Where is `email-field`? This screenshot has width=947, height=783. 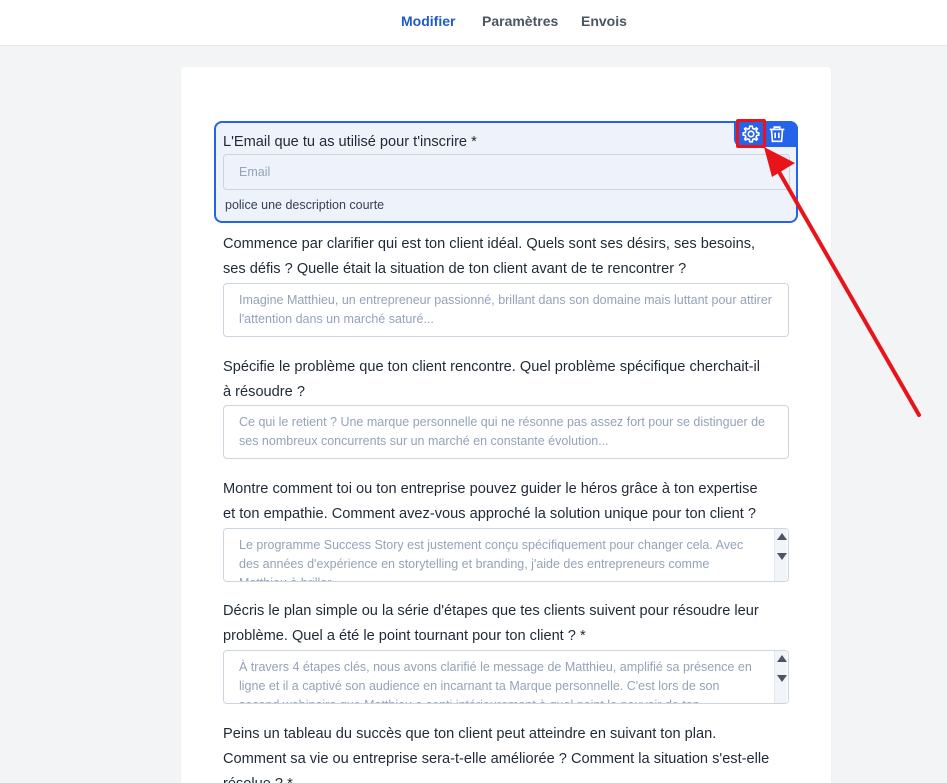 email-field is located at coordinates (506, 172).